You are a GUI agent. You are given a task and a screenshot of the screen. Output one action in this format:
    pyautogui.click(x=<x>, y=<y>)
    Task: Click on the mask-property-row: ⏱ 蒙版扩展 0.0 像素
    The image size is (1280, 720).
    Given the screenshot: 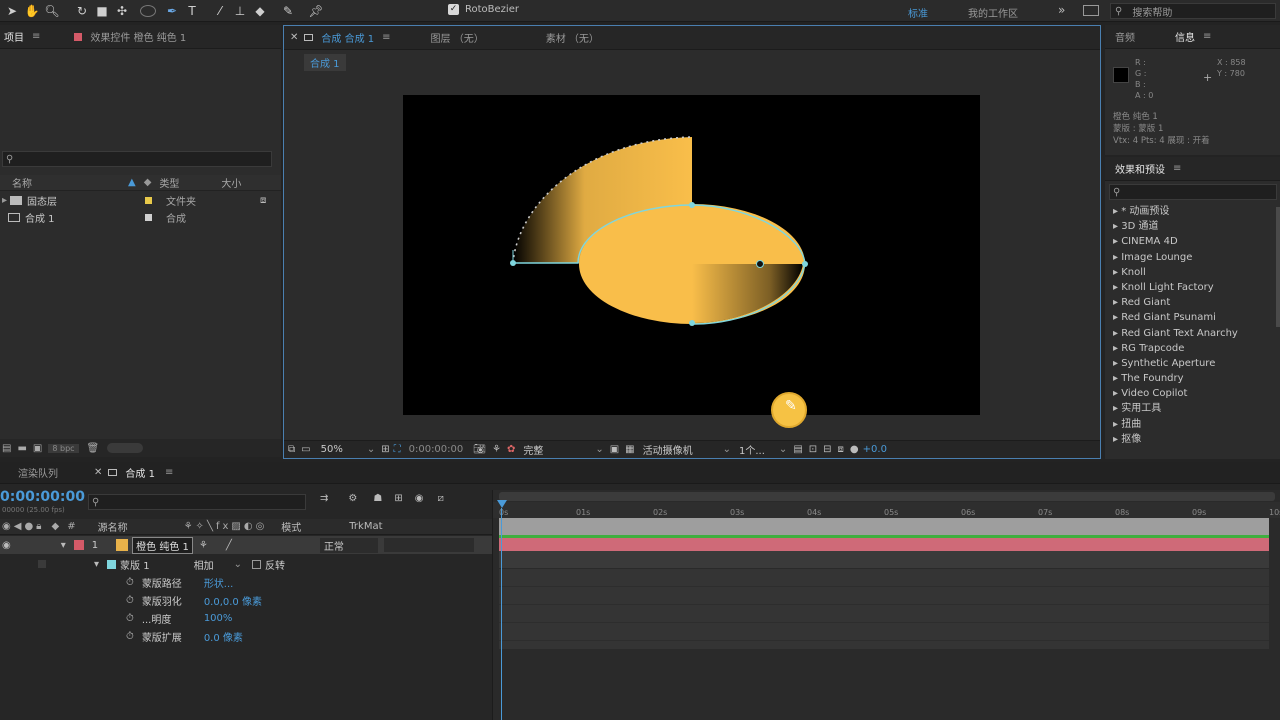 What is the action you would take?
    pyautogui.click(x=246, y=636)
    